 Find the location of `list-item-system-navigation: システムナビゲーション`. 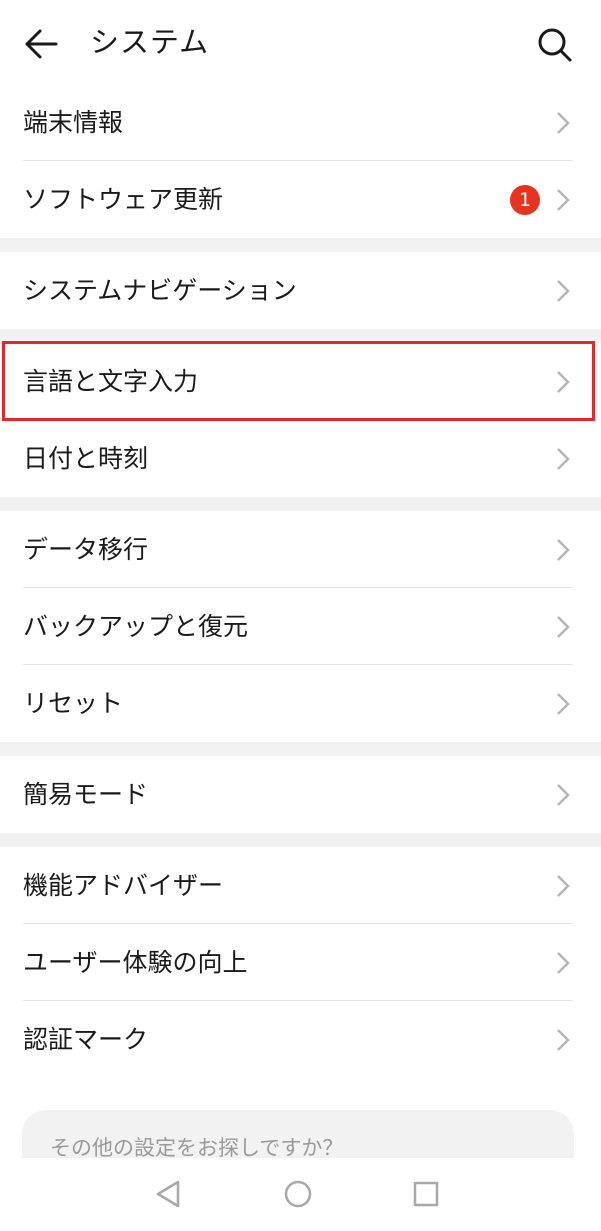

list-item-system-navigation: システムナビゲーション is located at coordinates (300, 290).